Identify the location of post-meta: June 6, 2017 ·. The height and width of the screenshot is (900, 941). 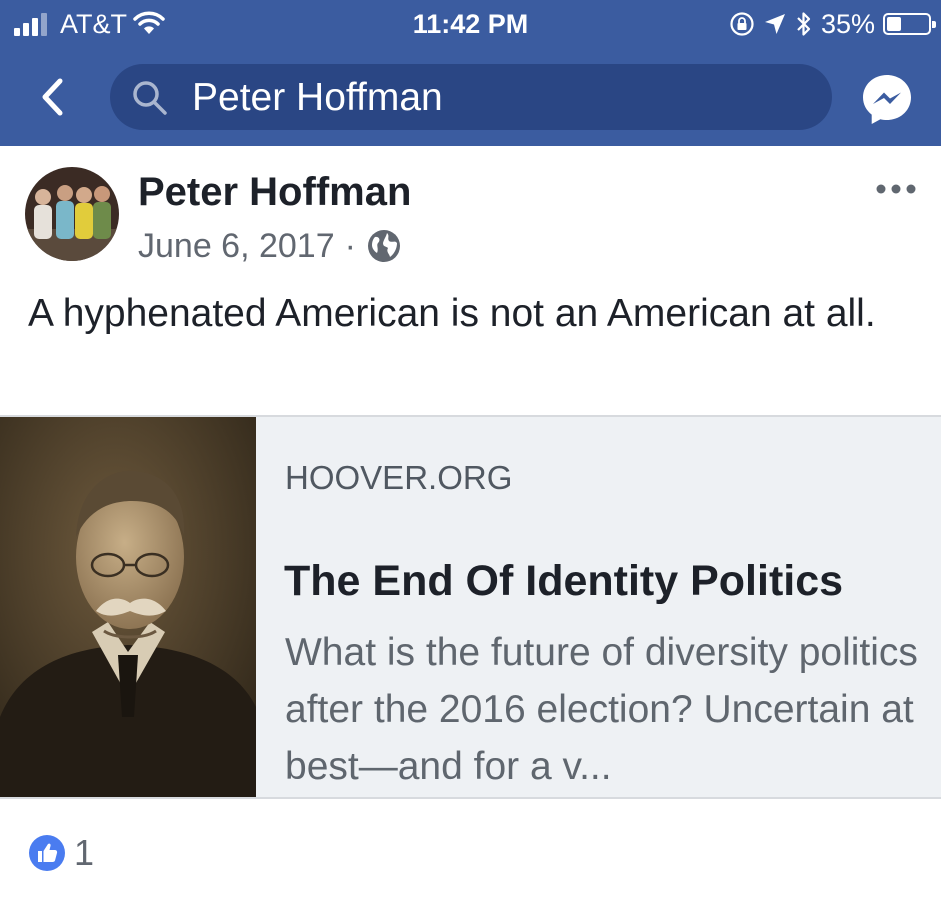
(270, 246).